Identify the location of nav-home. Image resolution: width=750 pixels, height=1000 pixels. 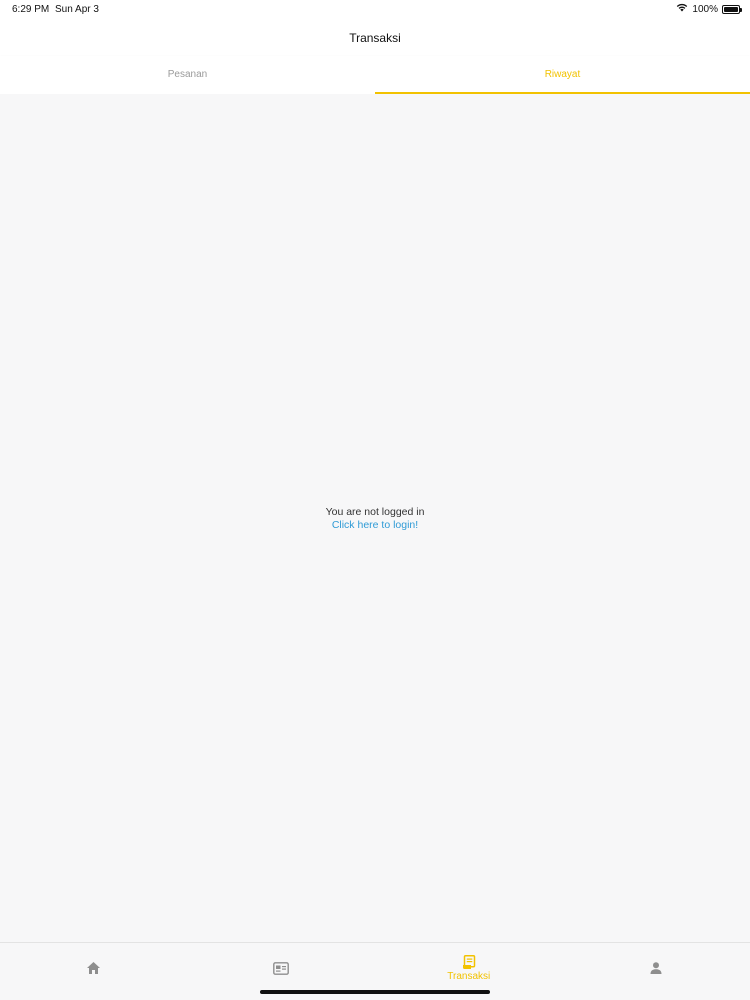
(94, 968).